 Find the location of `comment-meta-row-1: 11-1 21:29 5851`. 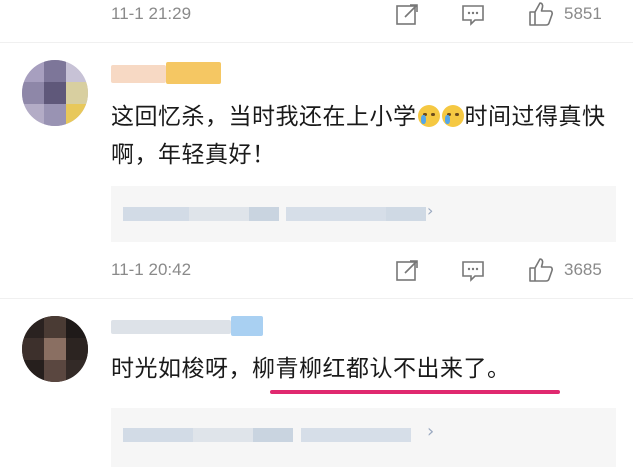

comment-meta-row-1: 11-1 21:29 5851 is located at coordinates (316, 17).